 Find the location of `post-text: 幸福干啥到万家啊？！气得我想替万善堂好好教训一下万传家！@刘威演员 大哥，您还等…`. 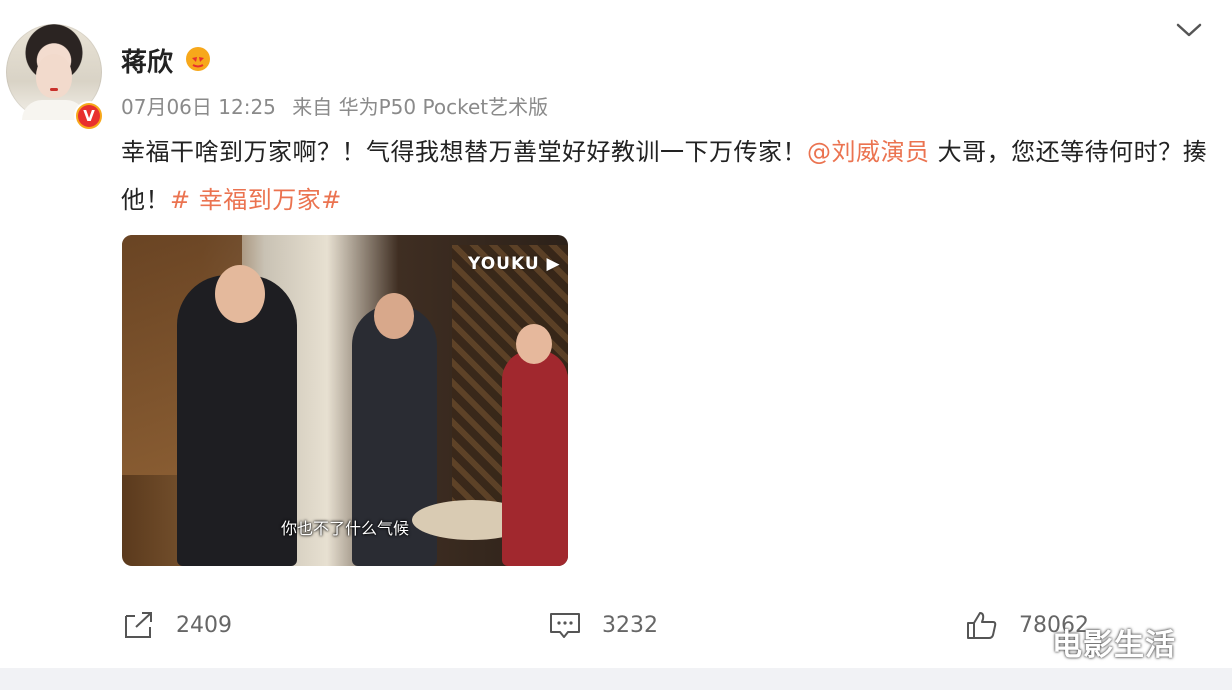

post-text: 幸福干啥到万家啊？！气得我想替万善堂好好教训一下万传家！@刘威演员 大哥，您还等… is located at coordinates (666, 176).